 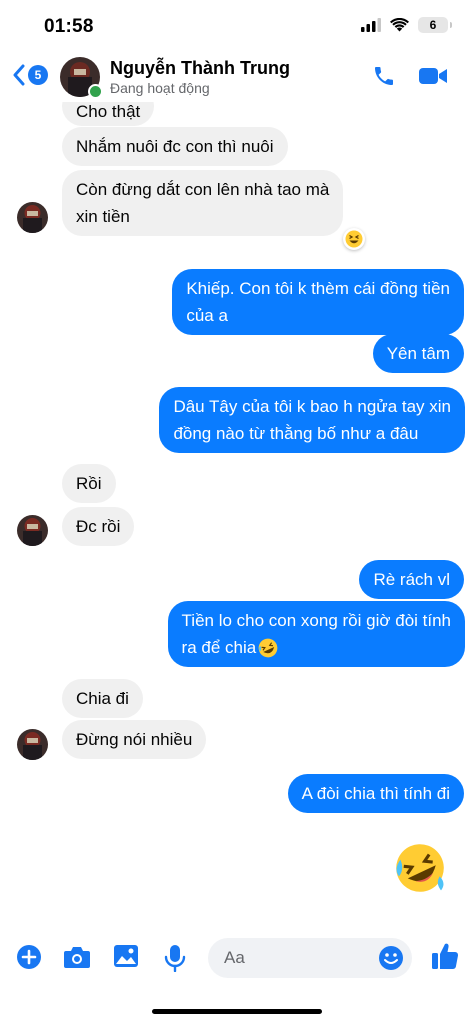 I want to click on message-line: Còn đừng dắt con lên nhà tao mà, so click(x=203, y=189).